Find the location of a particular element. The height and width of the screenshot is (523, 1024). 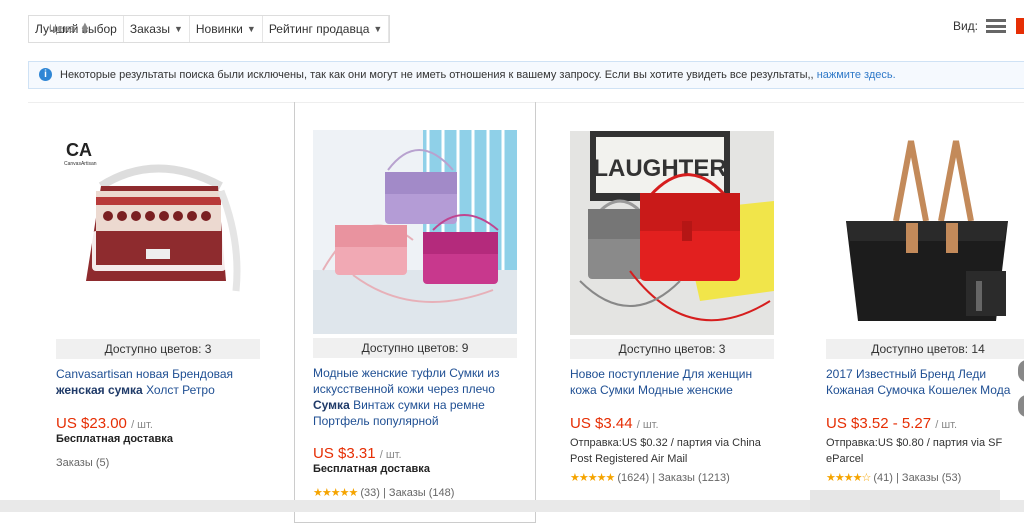

orders-count: Заказы (53) is located at coordinates (931, 478).